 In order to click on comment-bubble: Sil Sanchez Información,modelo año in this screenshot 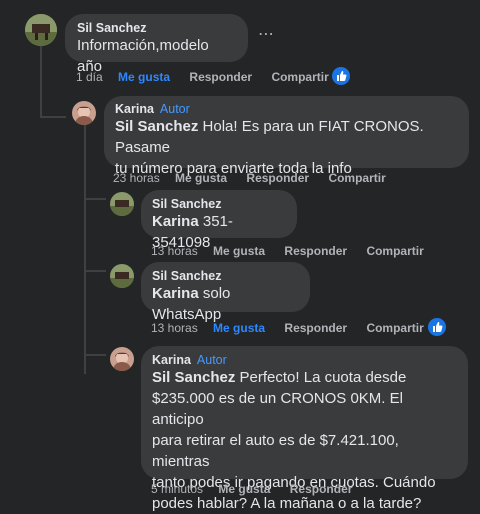, I will do `click(156, 44)`.